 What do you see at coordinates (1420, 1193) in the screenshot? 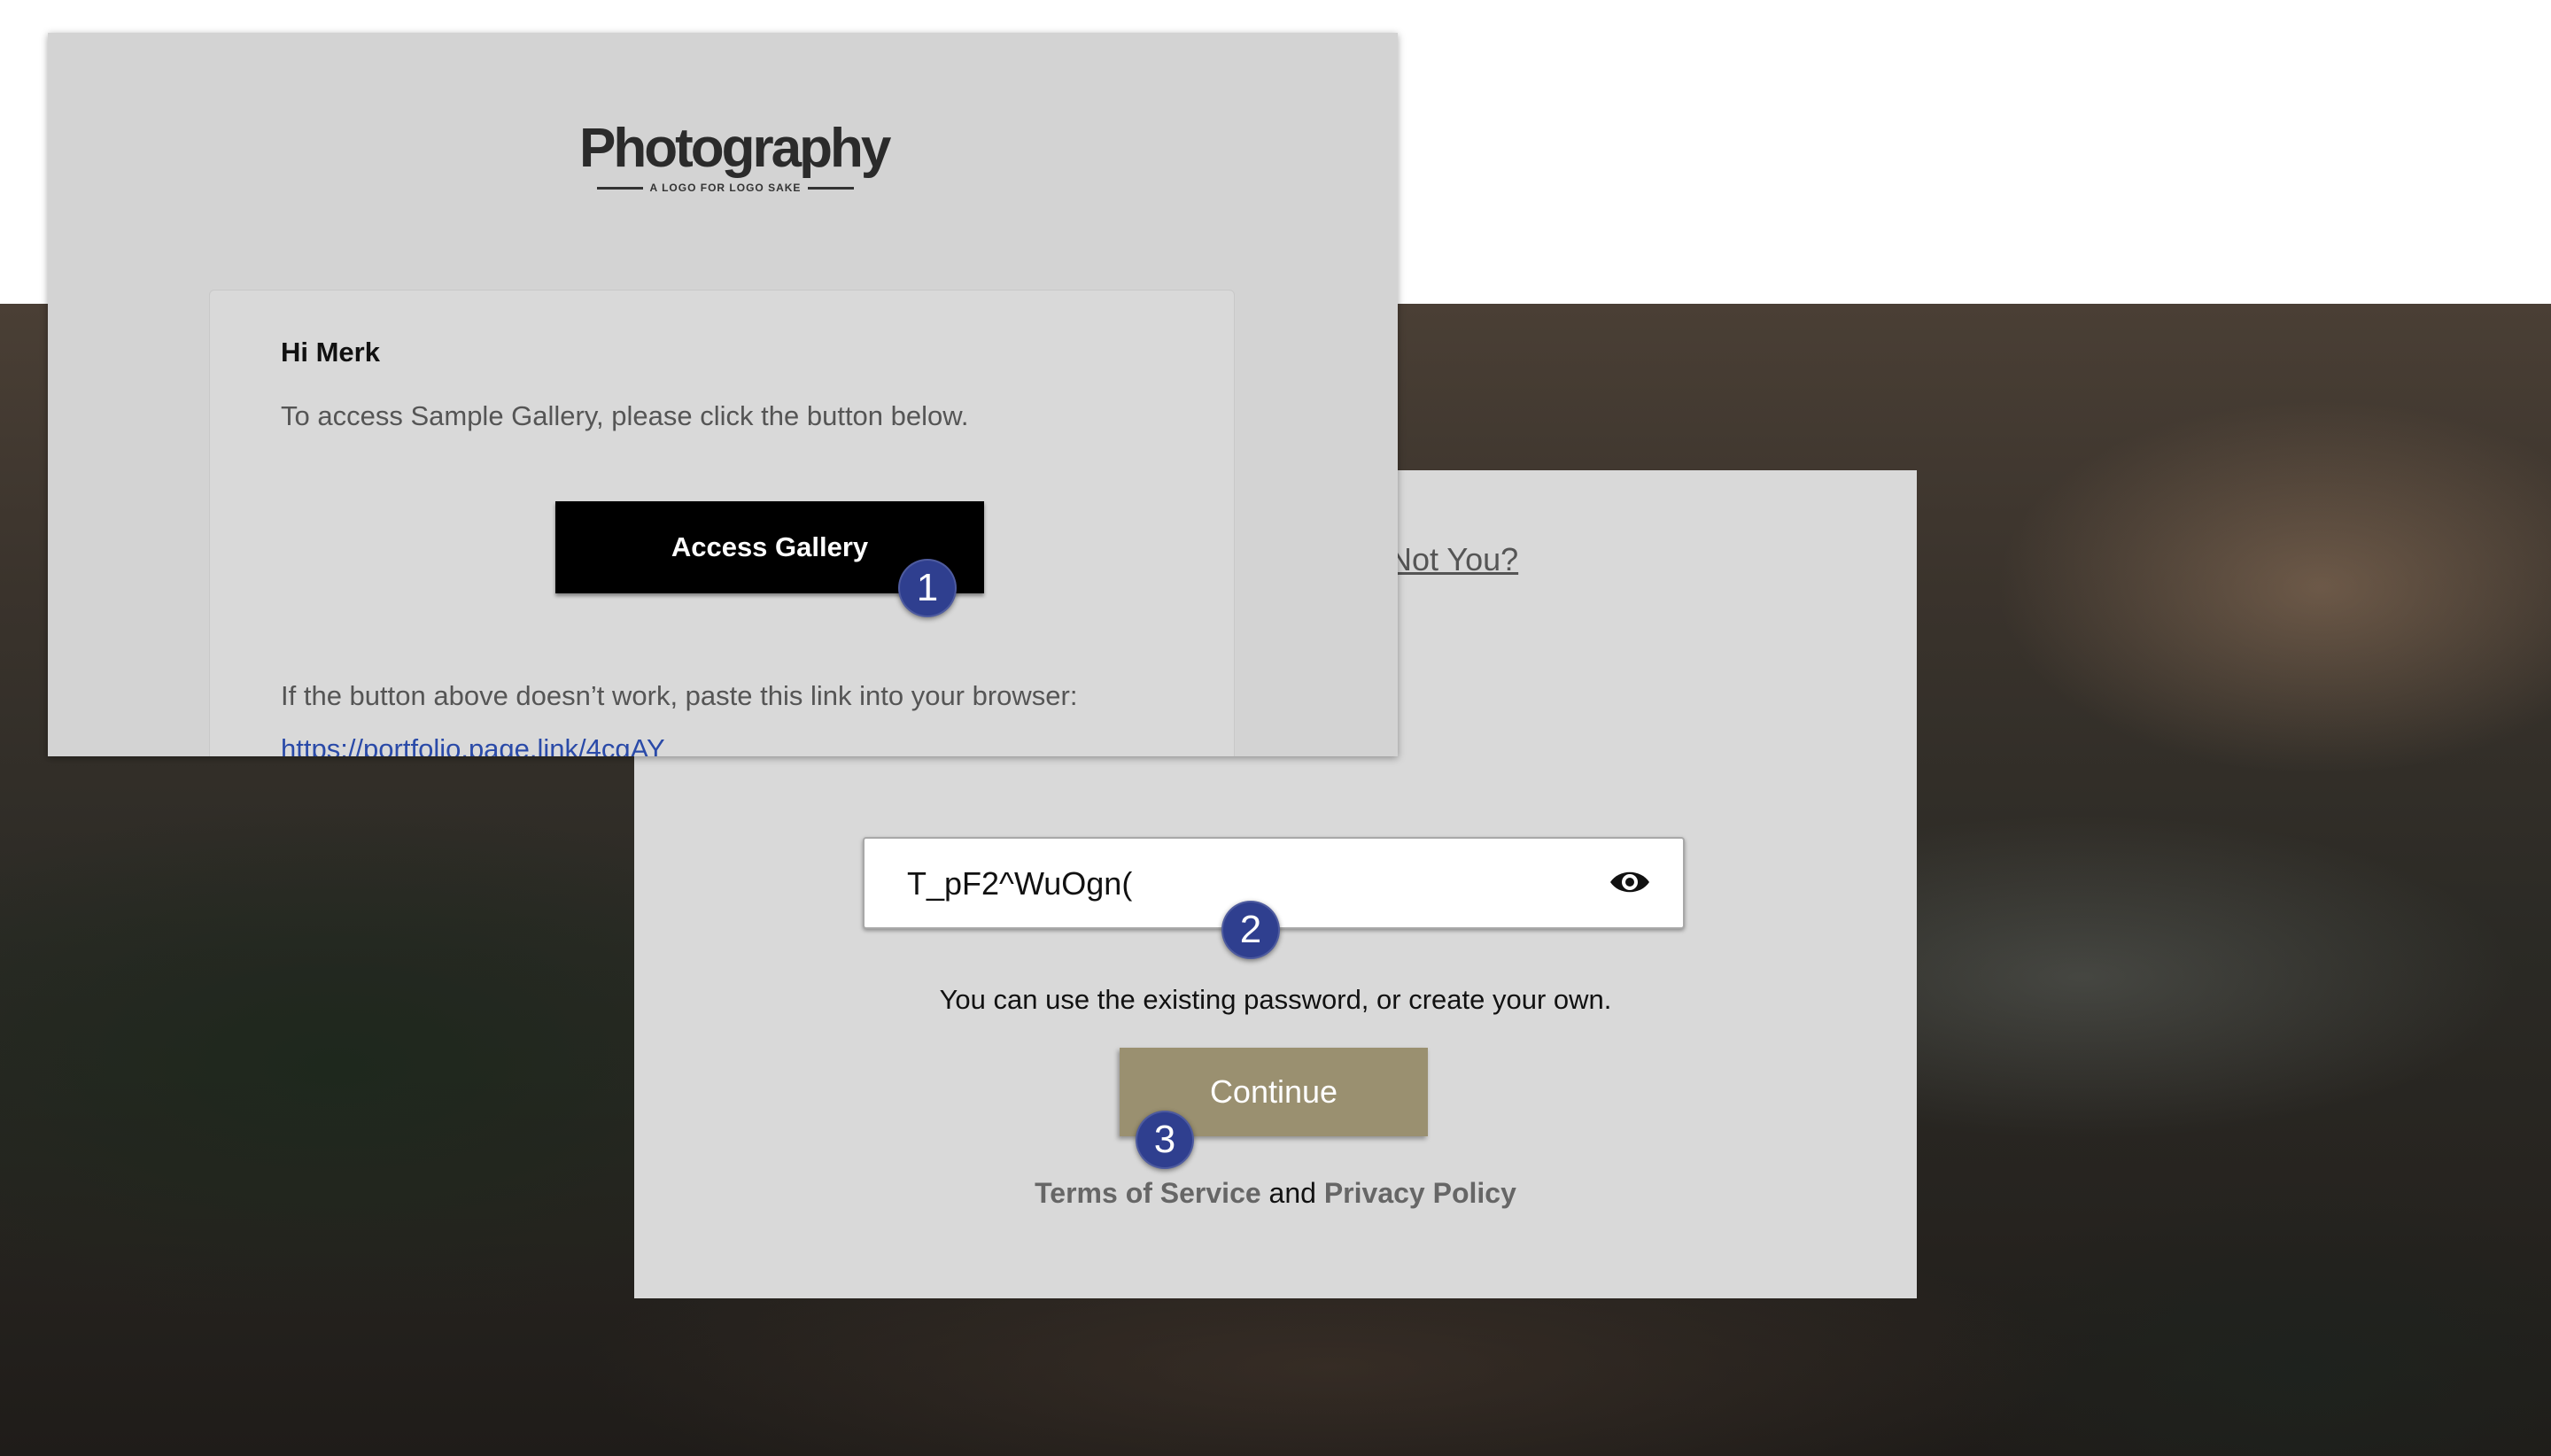
I see `privacy-policy-link: Privacy Policy` at bounding box center [1420, 1193].